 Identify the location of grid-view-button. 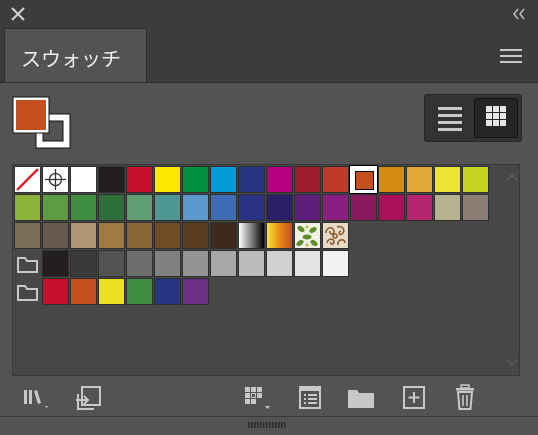
(496, 118).